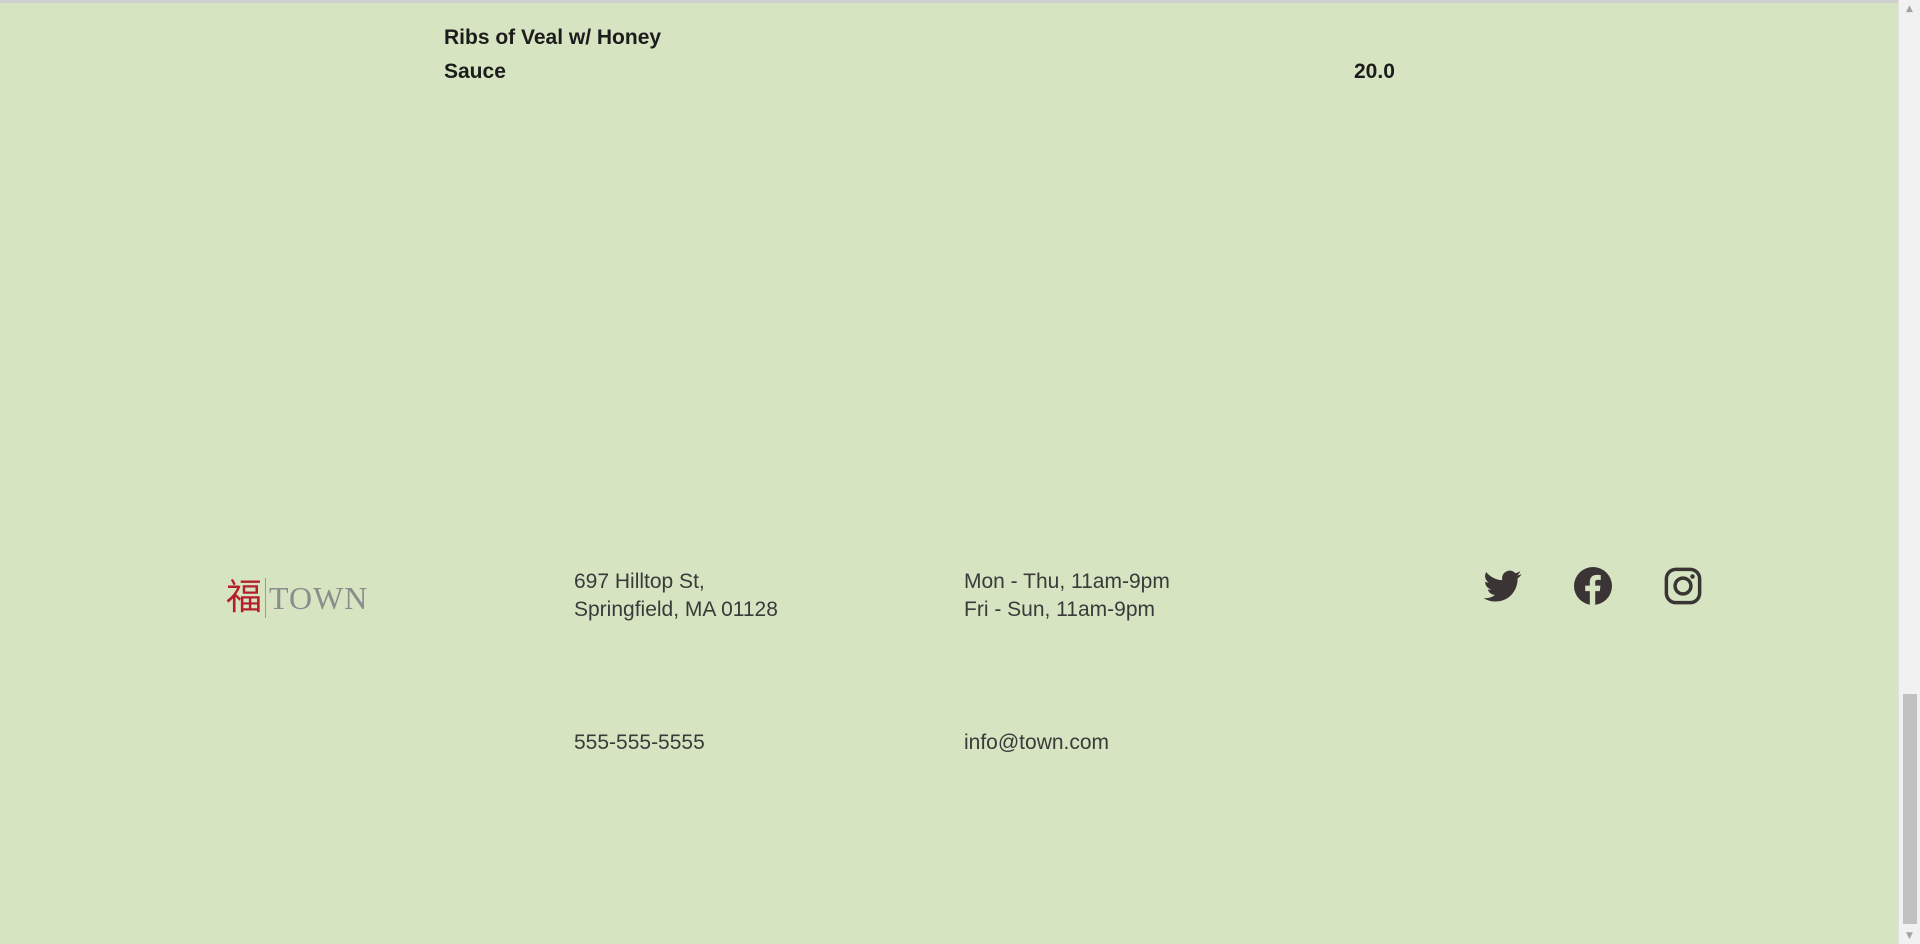 Image resolution: width=1920 pixels, height=944 pixels. I want to click on instagram-icon, so click(1683, 586).